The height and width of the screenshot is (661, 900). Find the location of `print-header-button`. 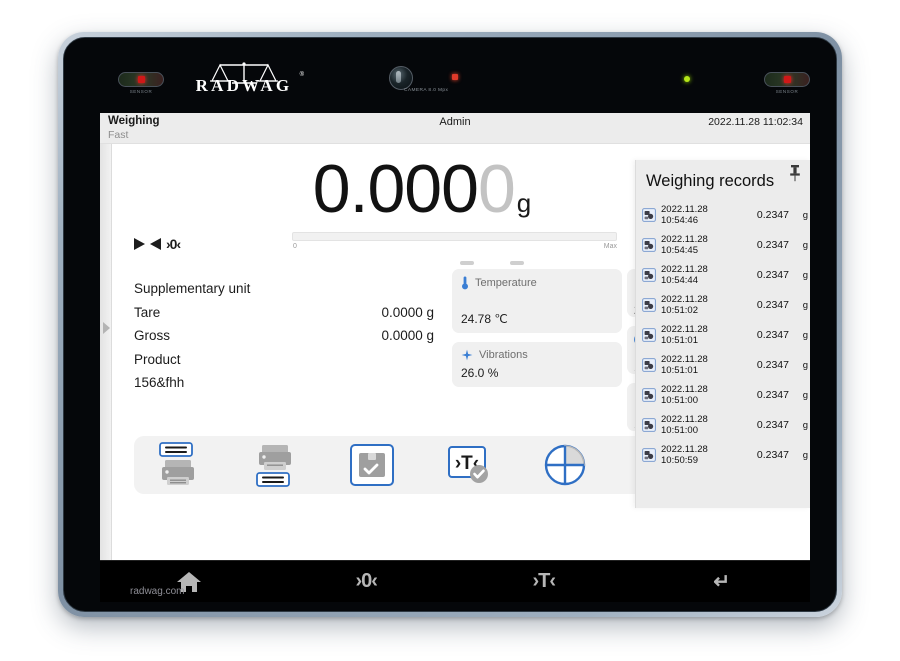

print-header-button is located at coordinates (178, 465).